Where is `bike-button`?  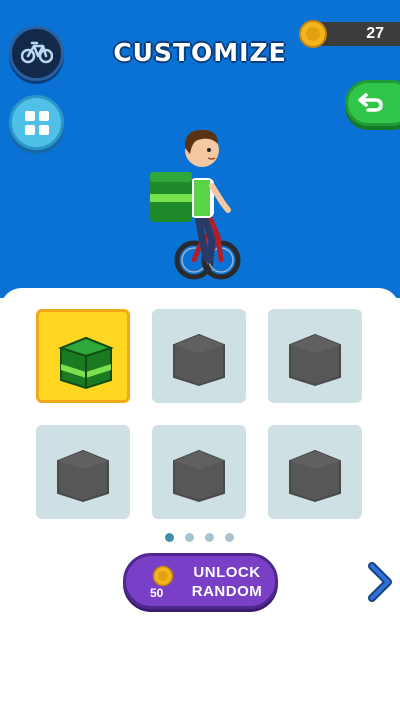 bike-button is located at coordinates (36, 53).